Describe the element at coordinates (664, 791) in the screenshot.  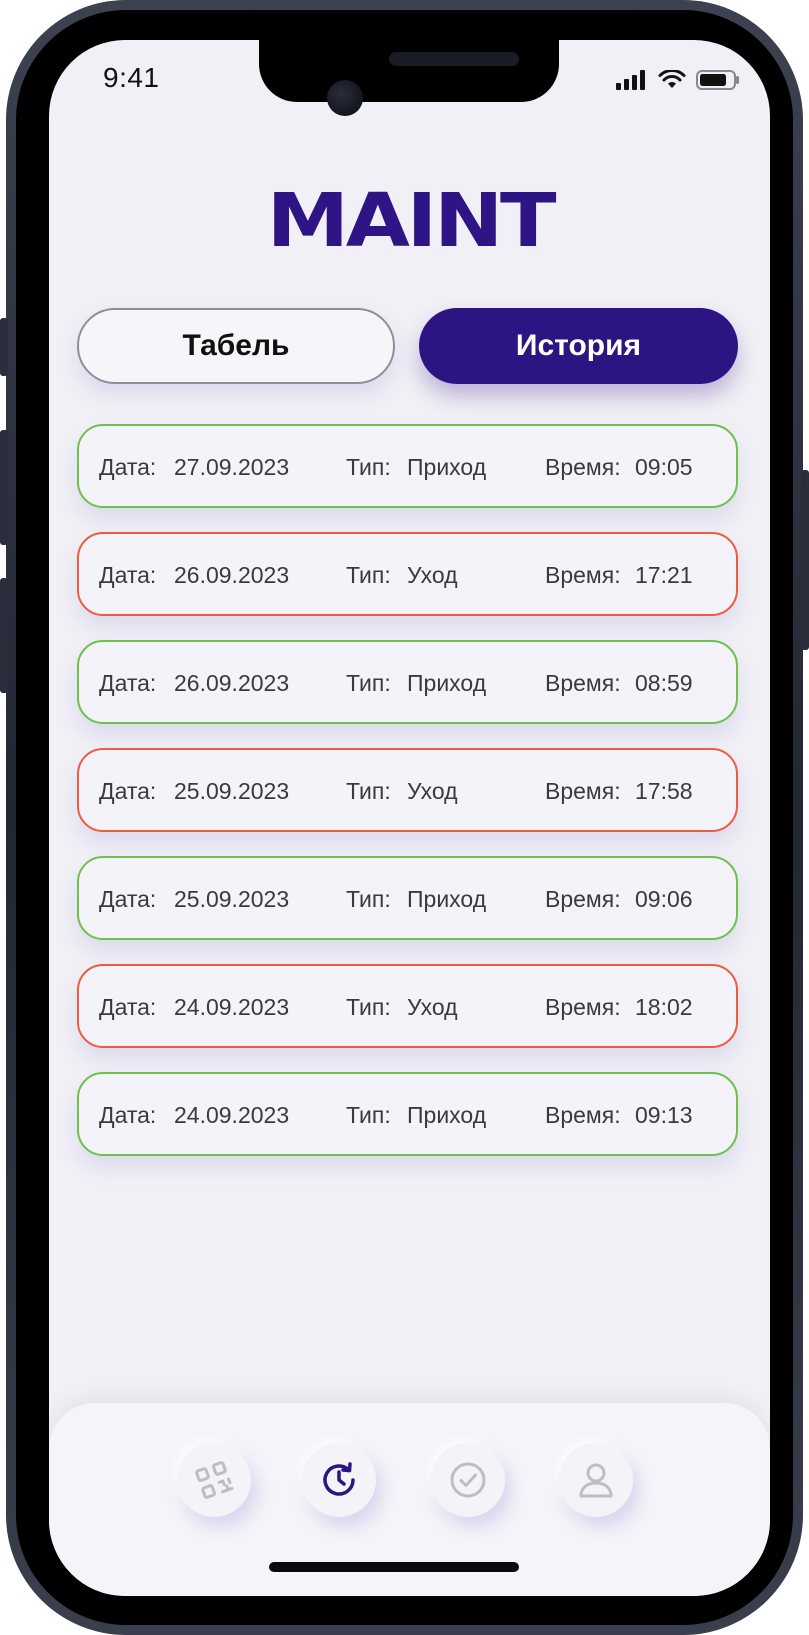
I see `record-time-value: 17:58` at that location.